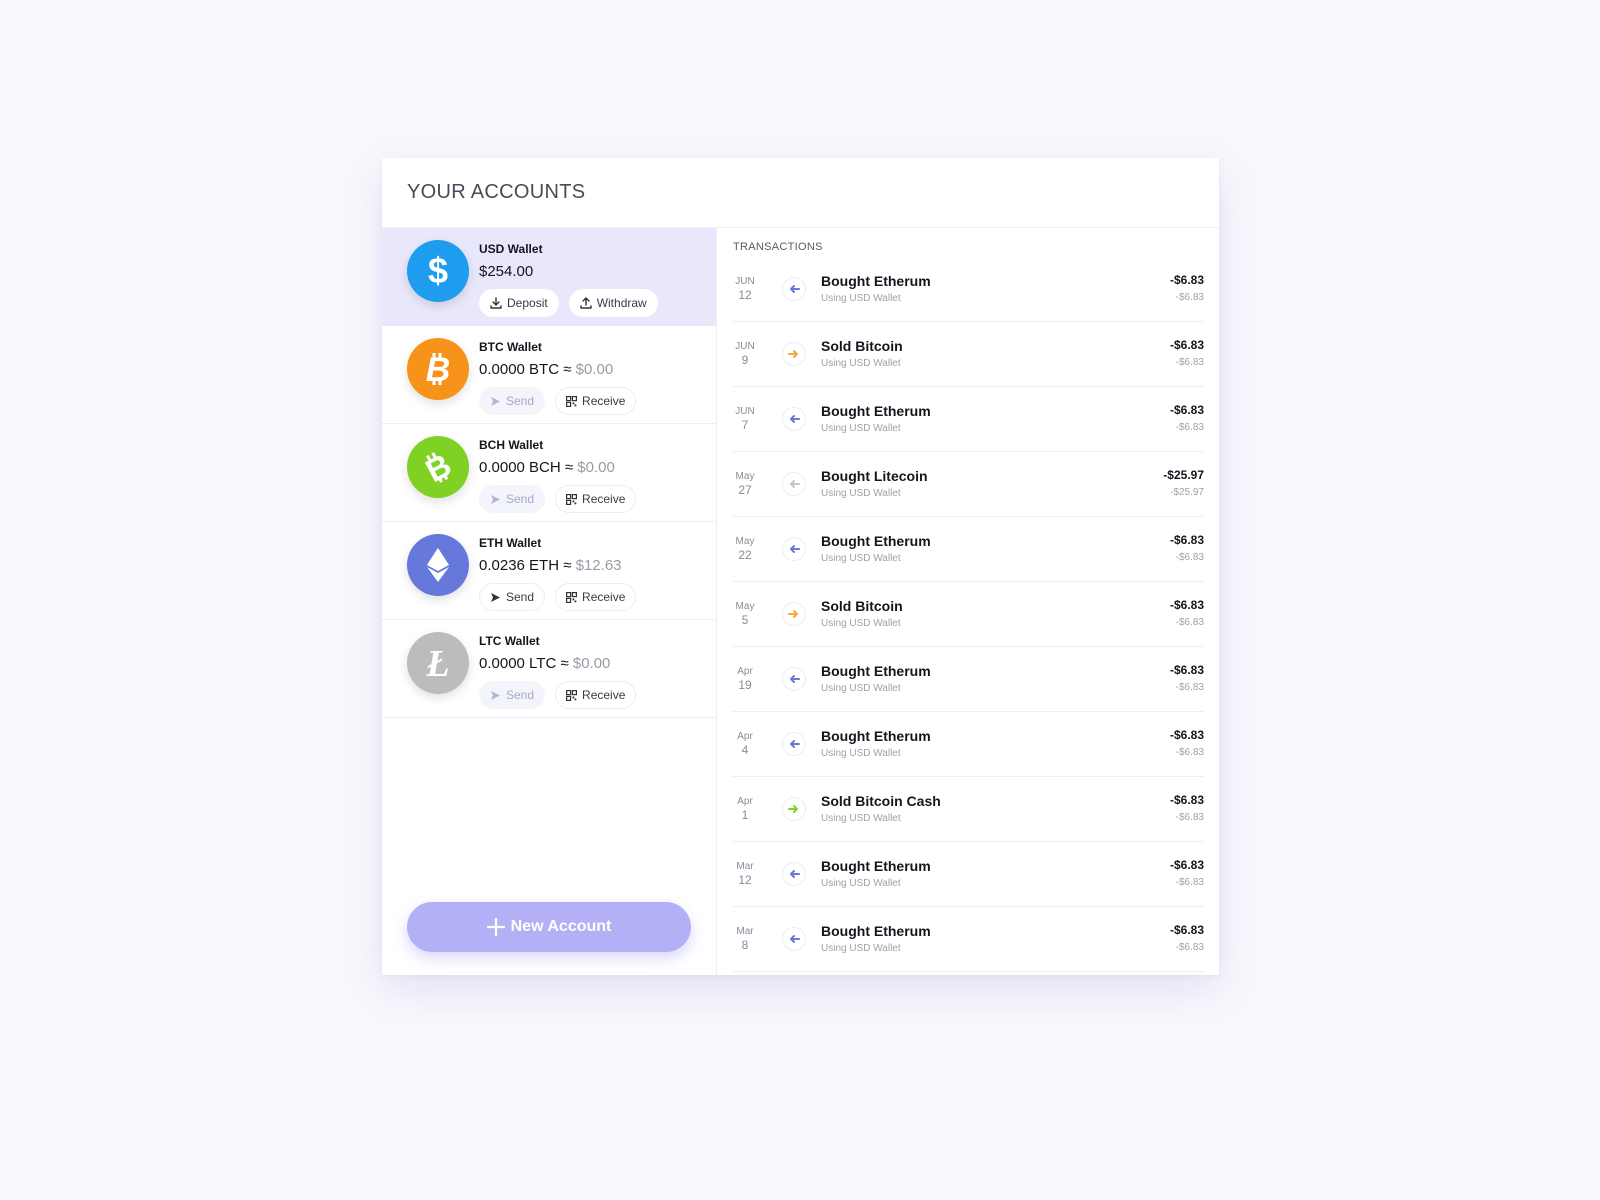 The image size is (1600, 1200). Describe the element at coordinates (549, 927) in the screenshot. I see `new-account-button: New Account` at that location.